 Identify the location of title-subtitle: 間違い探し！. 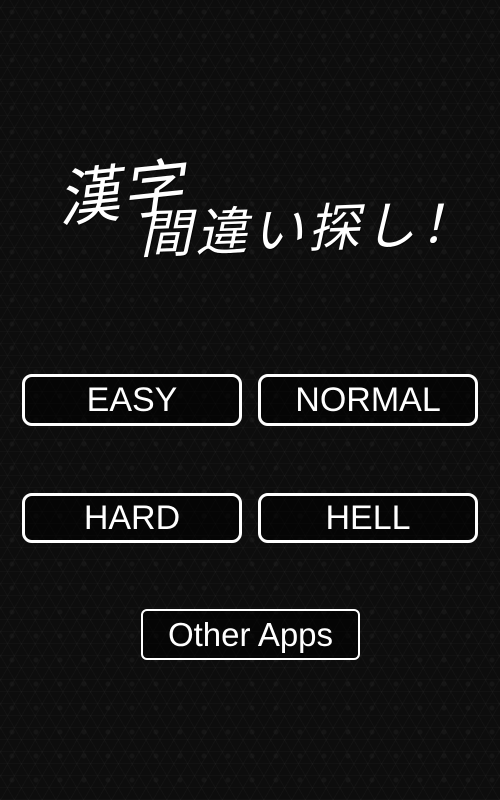
(307, 230).